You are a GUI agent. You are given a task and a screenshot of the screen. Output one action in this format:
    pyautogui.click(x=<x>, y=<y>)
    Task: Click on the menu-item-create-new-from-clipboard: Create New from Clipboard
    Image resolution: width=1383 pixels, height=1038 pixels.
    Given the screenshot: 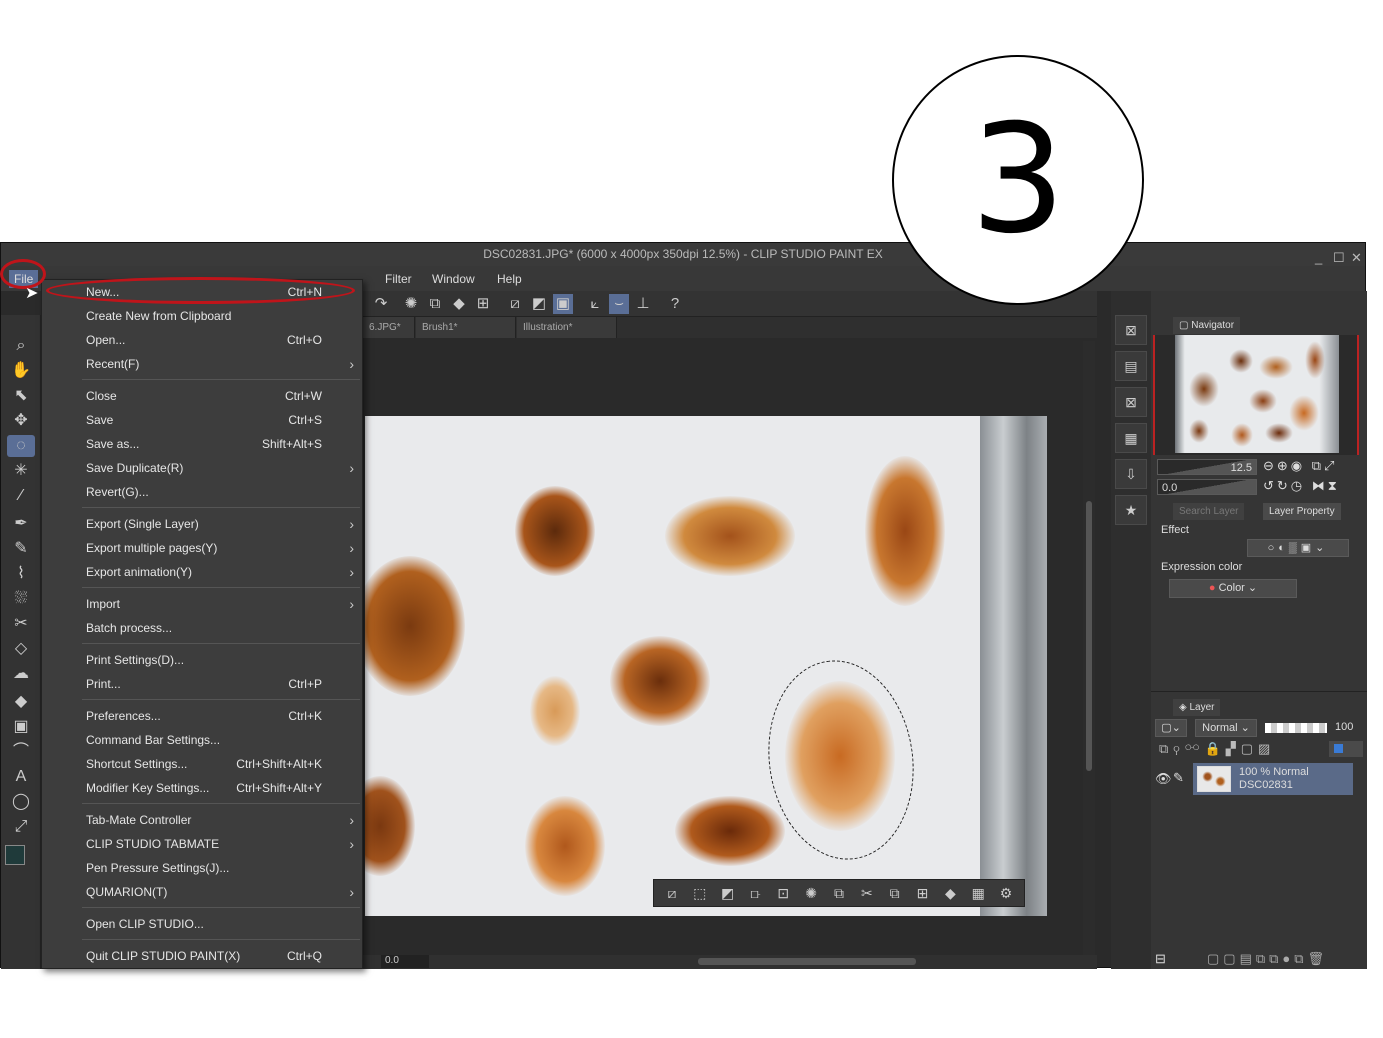 What is the action you would take?
    pyautogui.click(x=202, y=316)
    